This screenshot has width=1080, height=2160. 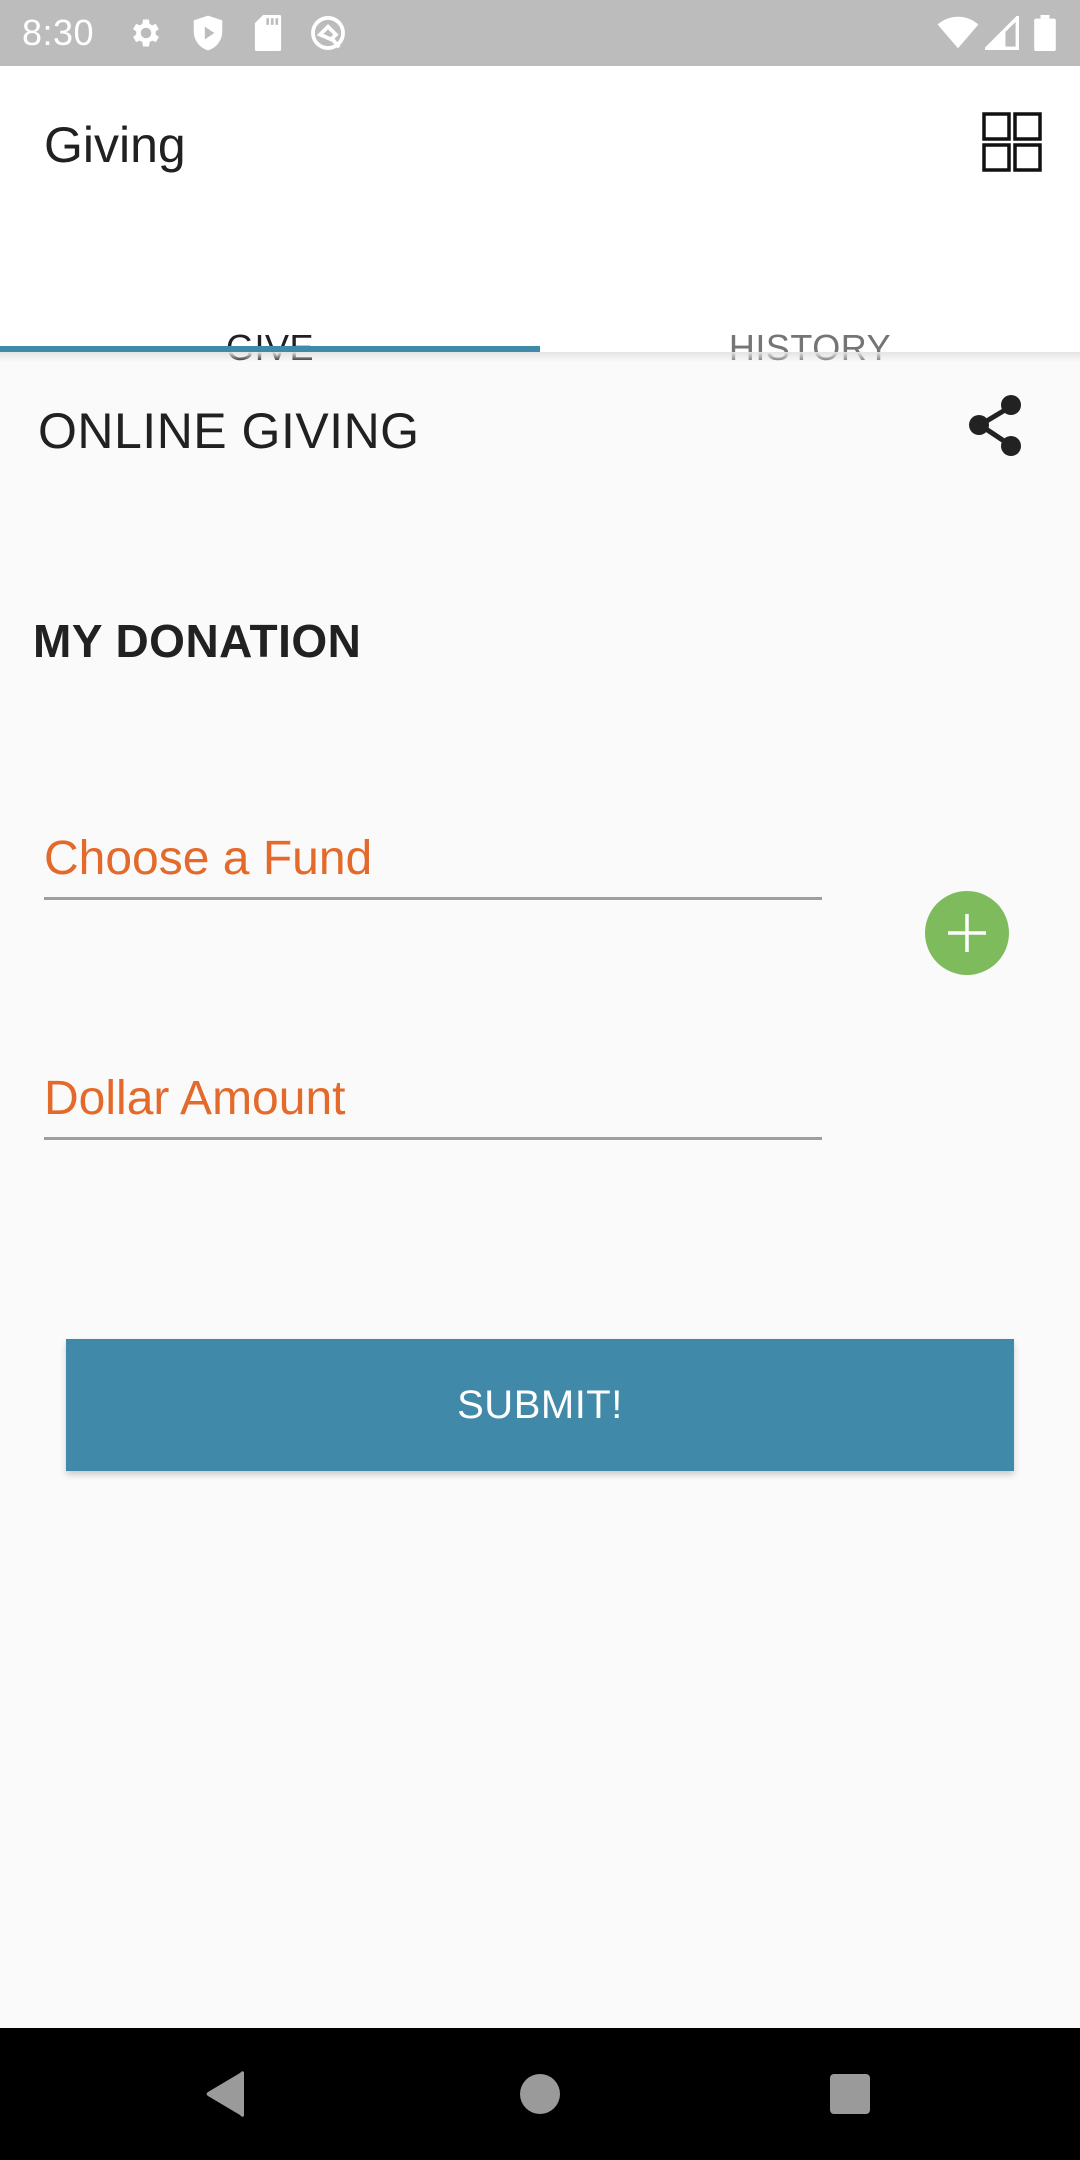 What do you see at coordinates (958, 33) in the screenshot?
I see `wifi-icon` at bounding box center [958, 33].